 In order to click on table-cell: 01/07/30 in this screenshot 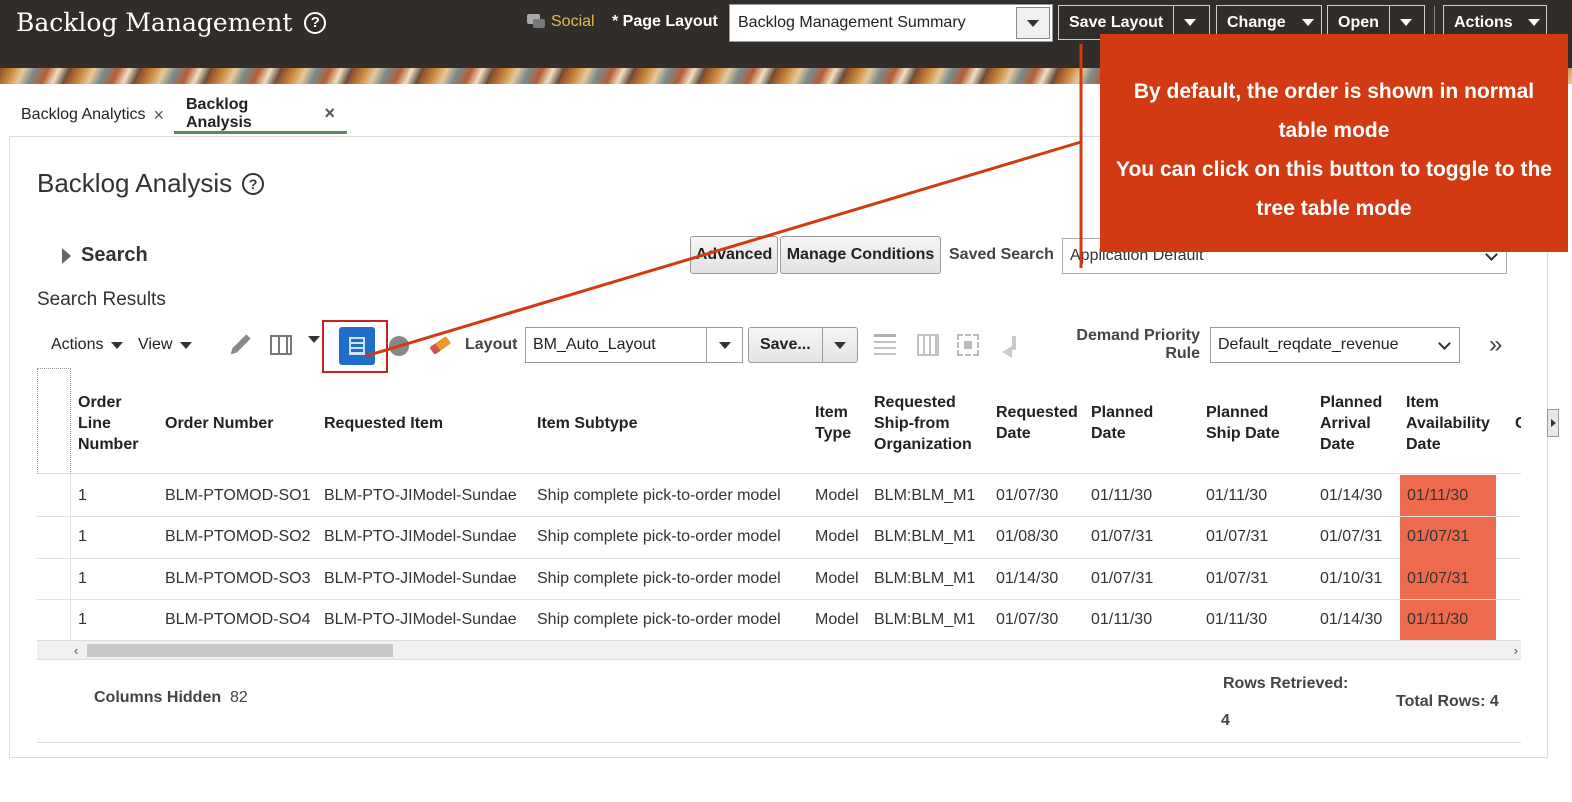, I will do `click(1027, 619)`.